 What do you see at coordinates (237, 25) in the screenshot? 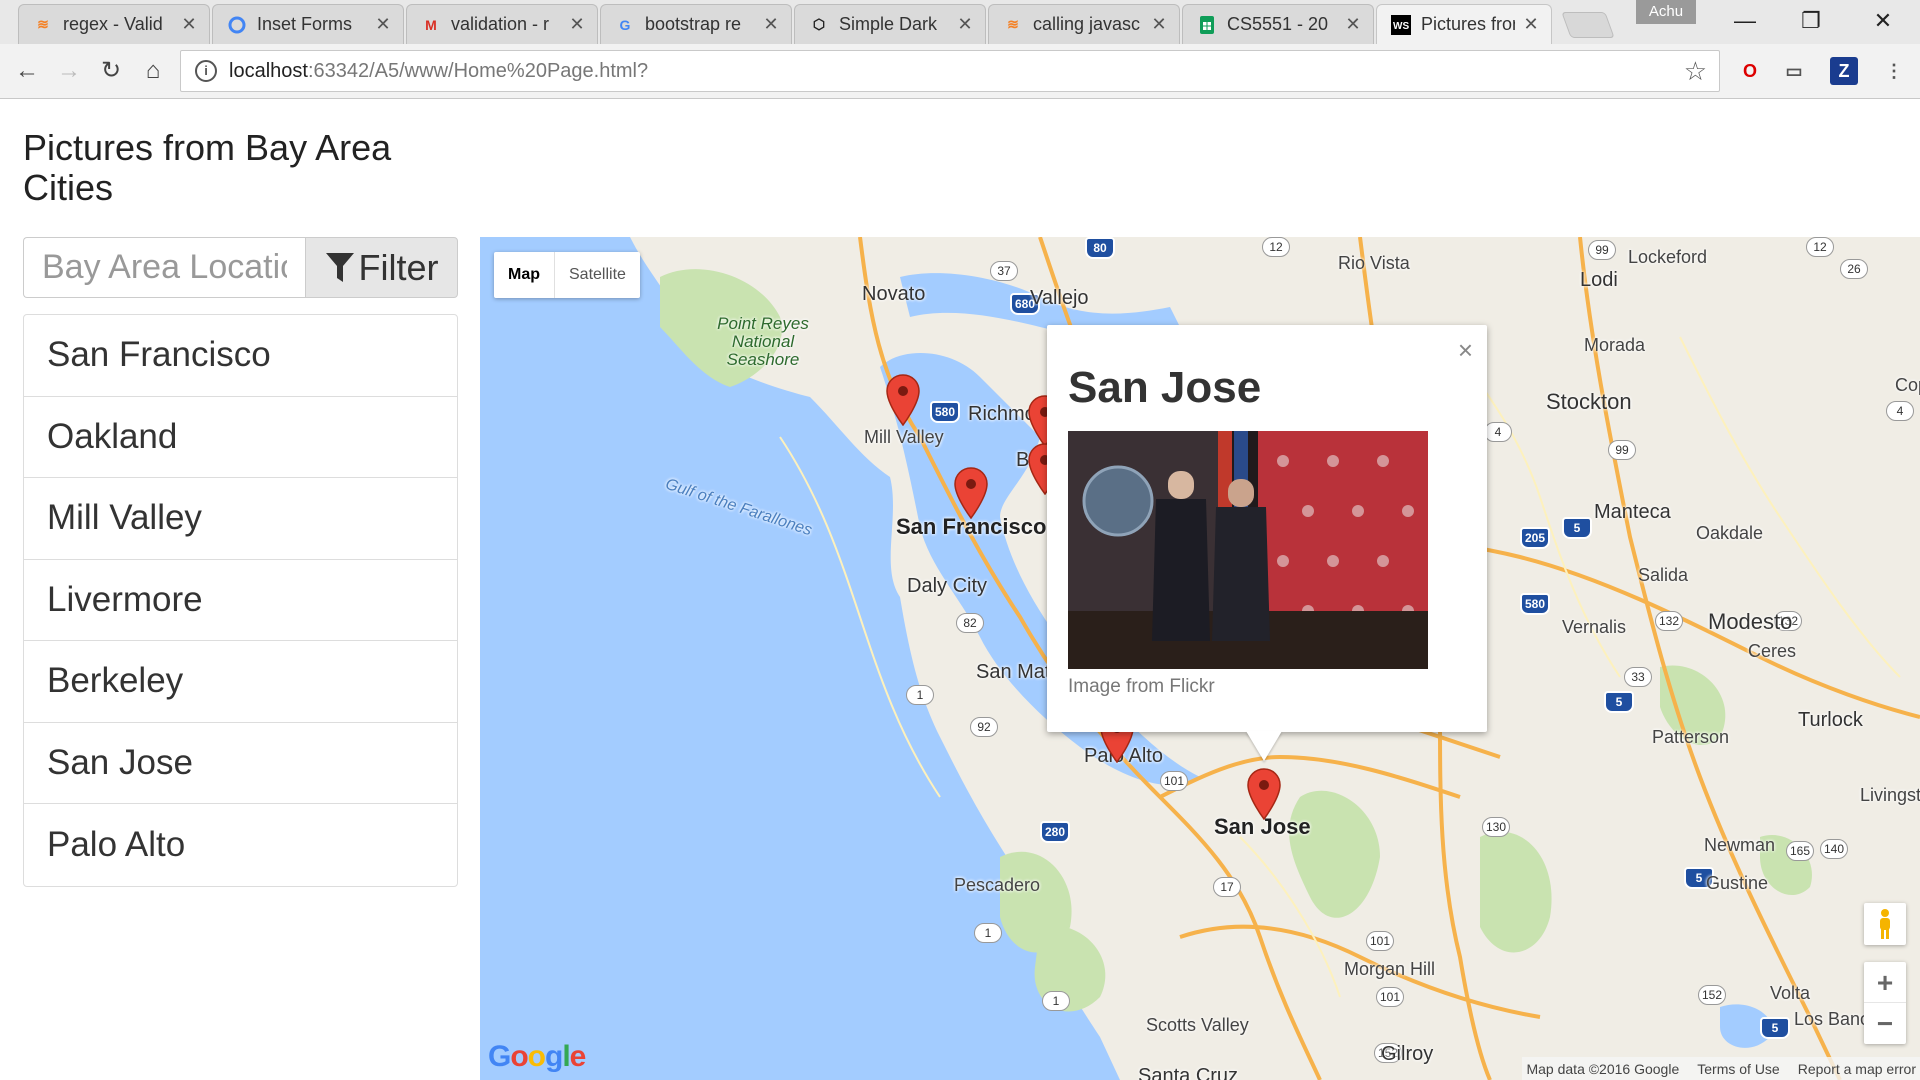
I see `circle-icon` at bounding box center [237, 25].